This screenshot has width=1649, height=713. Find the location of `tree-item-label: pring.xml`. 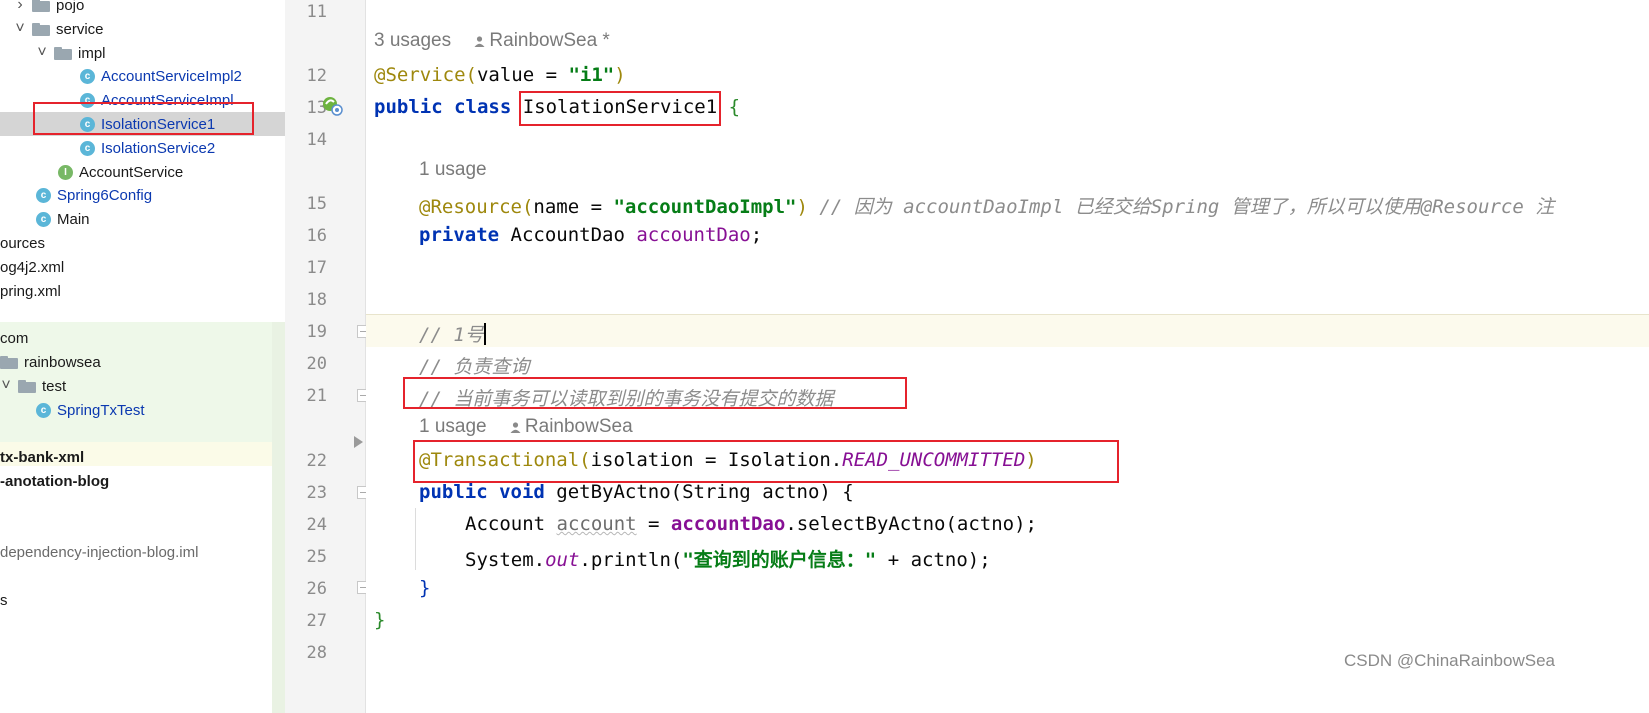

tree-item-label: pring.xml is located at coordinates (30, 291).